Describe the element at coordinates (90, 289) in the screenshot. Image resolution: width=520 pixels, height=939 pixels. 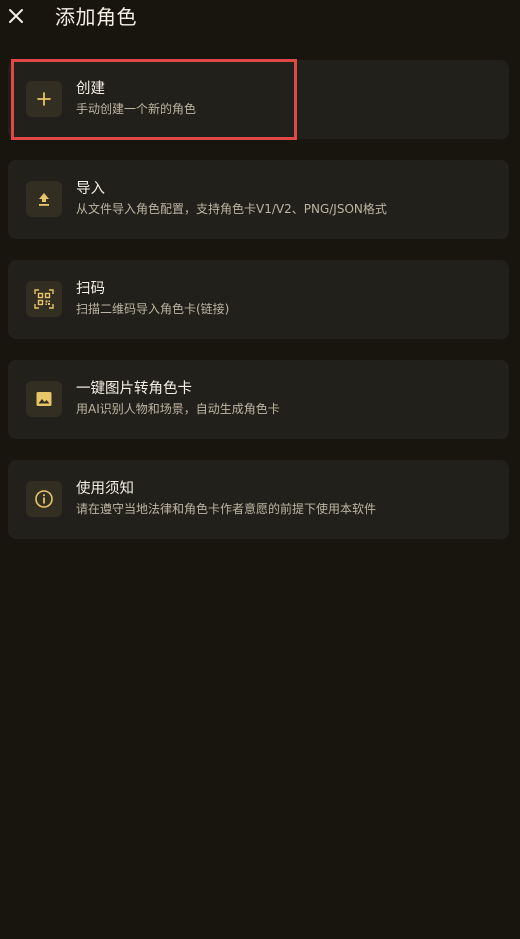
I see `option-title: 扫码` at that location.